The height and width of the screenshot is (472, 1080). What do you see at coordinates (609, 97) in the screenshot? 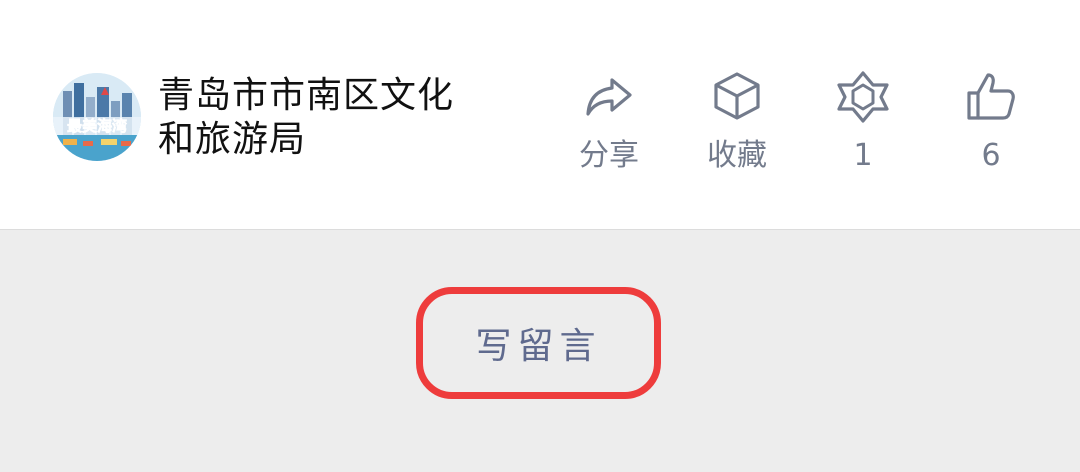
I see `share-arrow-icon` at bounding box center [609, 97].